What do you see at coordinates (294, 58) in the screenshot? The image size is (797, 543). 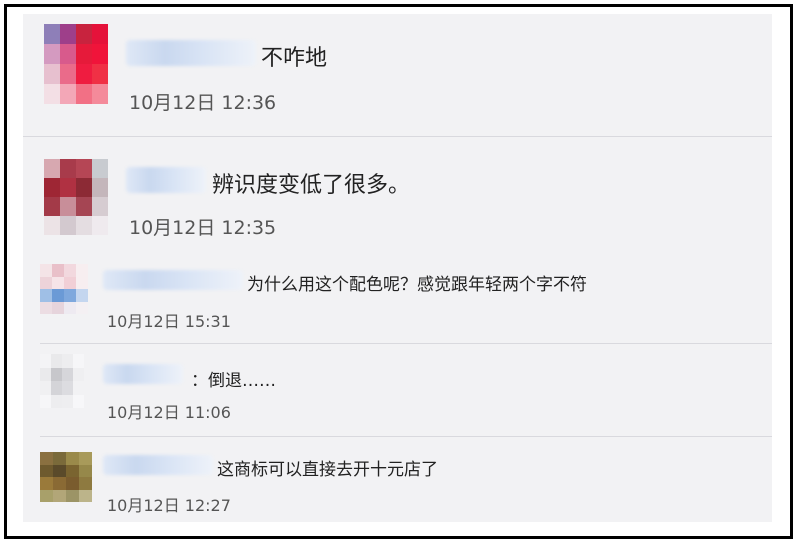 I see `comment-text: 不咋地` at bounding box center [294, 58].